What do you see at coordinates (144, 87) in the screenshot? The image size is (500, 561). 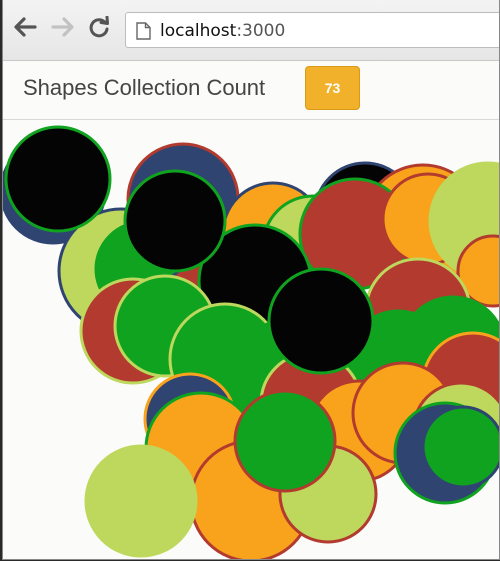 I see `page-title: Shapes Collection Count` at bounding box center [144, 87].